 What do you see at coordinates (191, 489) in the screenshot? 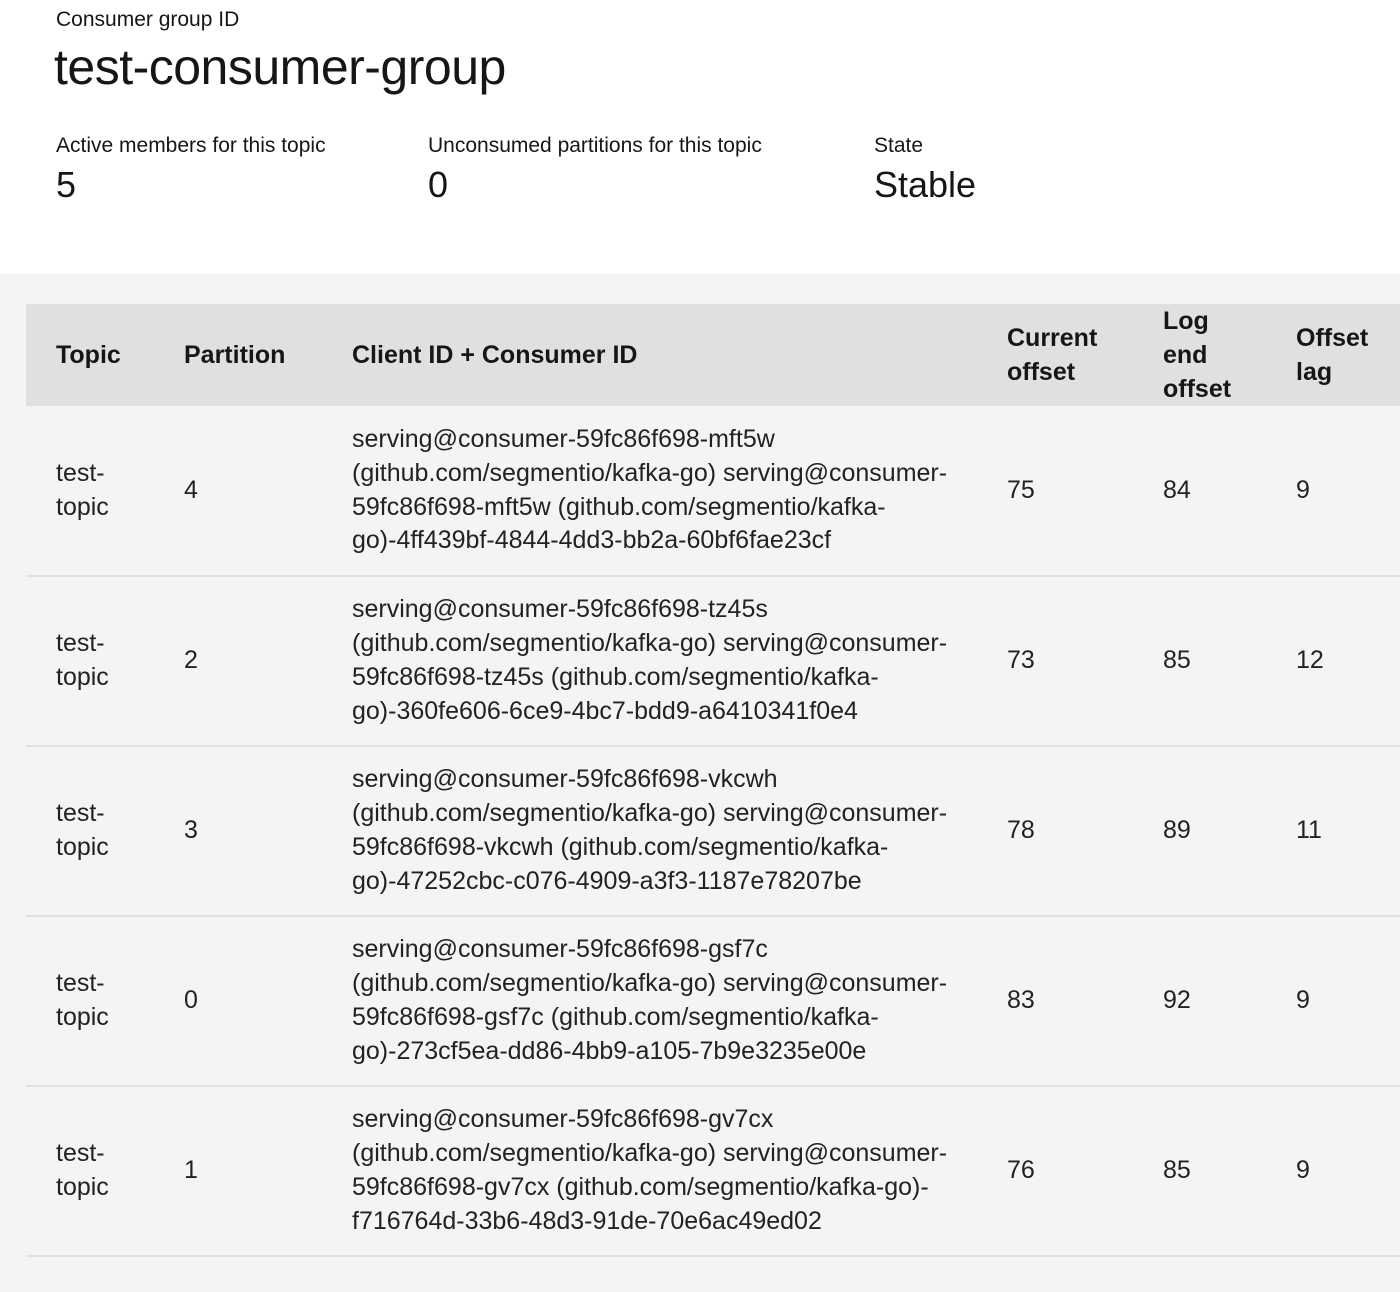
I see `cell-partition: 4` at bounding box center [191, 489].